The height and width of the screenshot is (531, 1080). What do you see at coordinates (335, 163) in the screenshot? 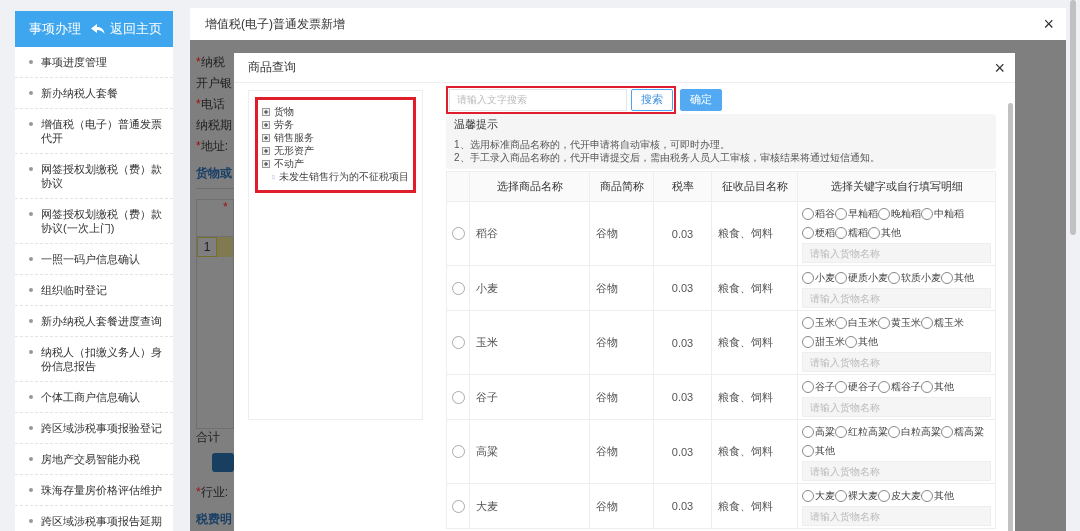
I see `tree-item: 不动产` at bounding box center [335, 163].